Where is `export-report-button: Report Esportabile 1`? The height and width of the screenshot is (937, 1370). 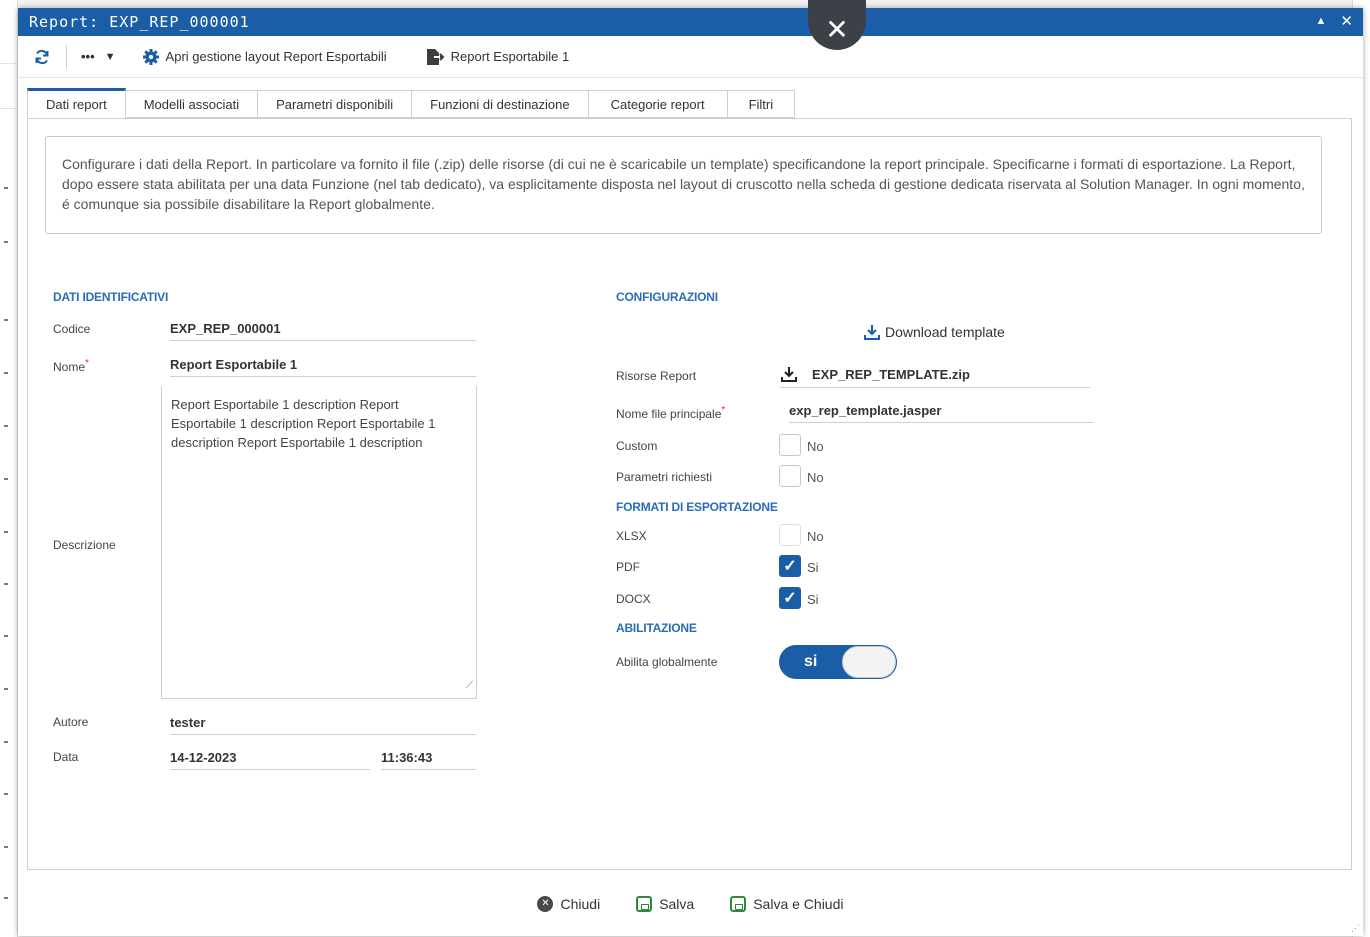
export-report-button: Report Esportabile 1 is located at coordinates (497, 57).